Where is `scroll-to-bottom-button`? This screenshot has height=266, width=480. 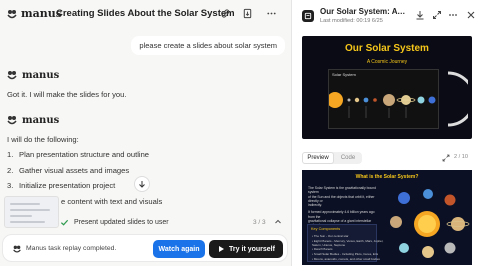
scroll-to-bottom-button is located at coordinates (142, 184).